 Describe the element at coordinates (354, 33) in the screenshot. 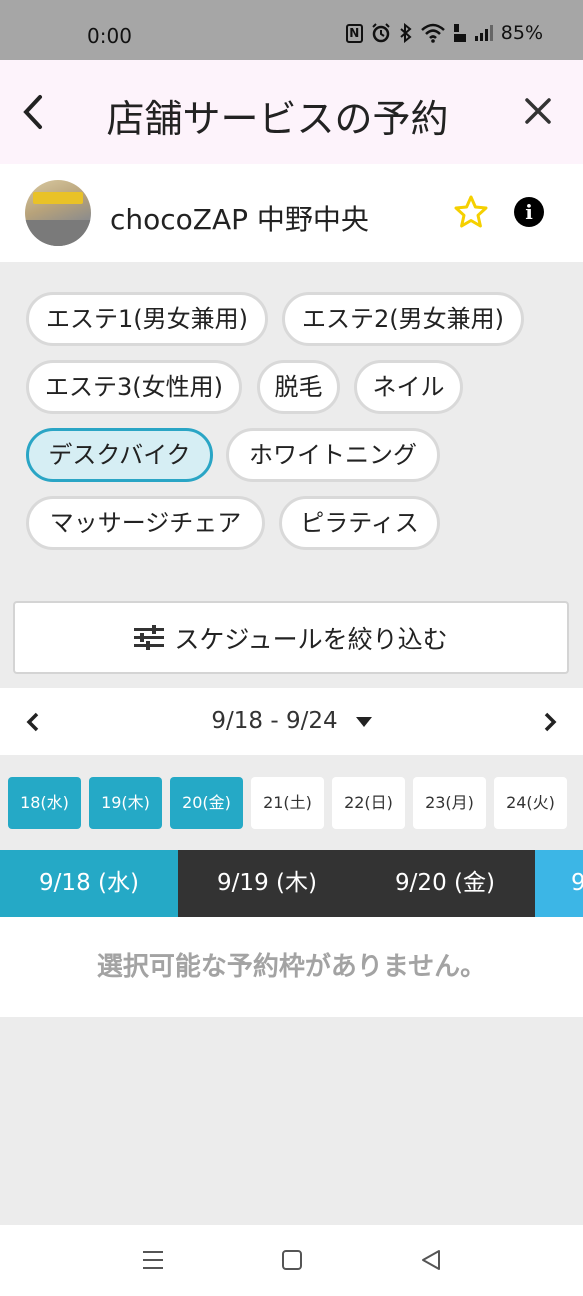

I see `nfc-icon: N` at that location.